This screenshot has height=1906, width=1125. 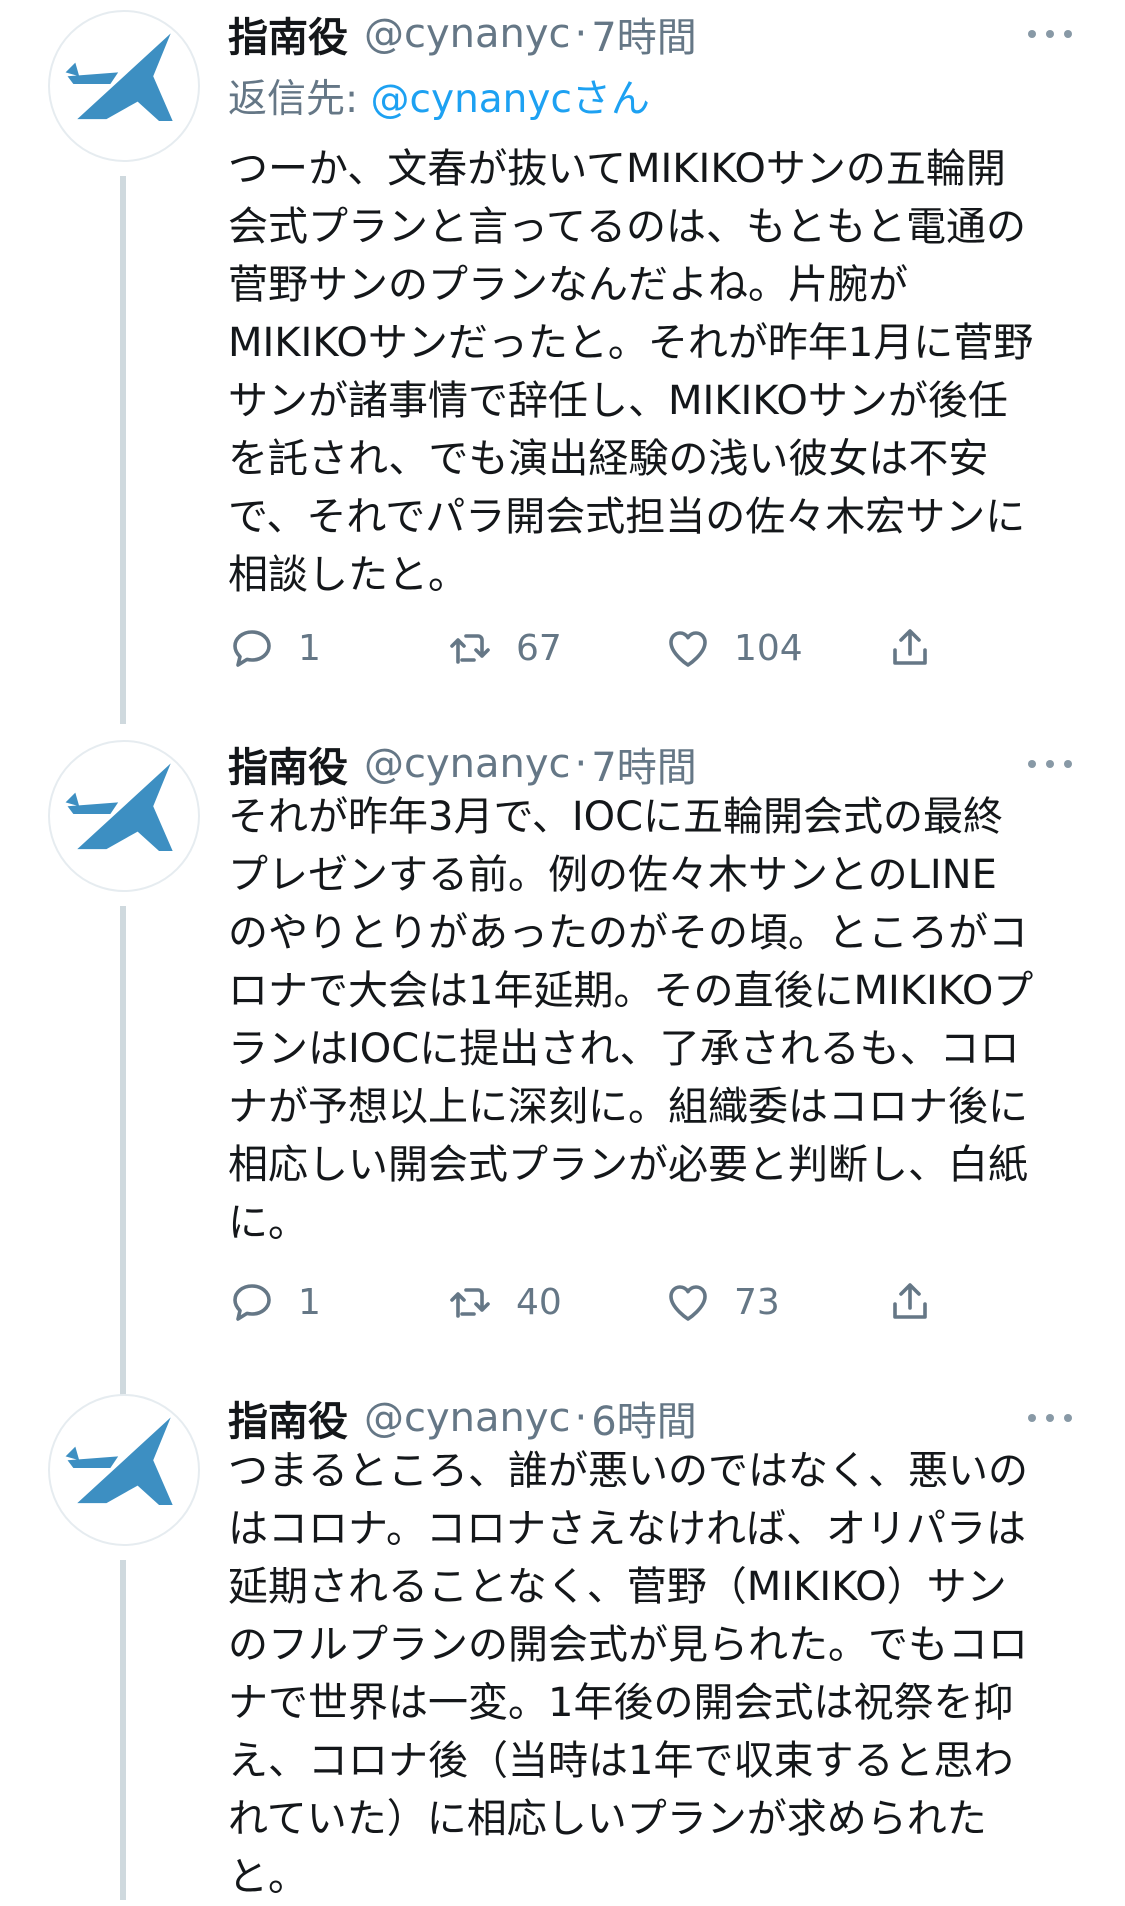 I want to click on text-line: つまるところ、誰が悪いのではなく、悪いの, so click(x=628, y=1471).